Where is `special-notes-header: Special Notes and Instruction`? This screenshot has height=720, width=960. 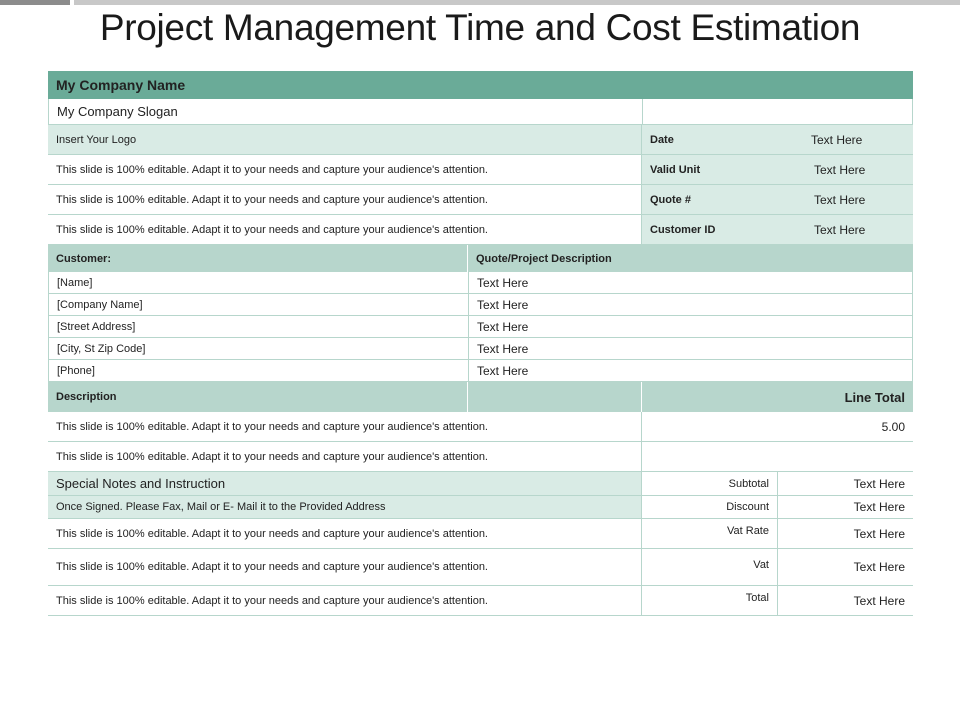 special-notes-header: Special Notes and Instruction is located at coordinates (345, 483).